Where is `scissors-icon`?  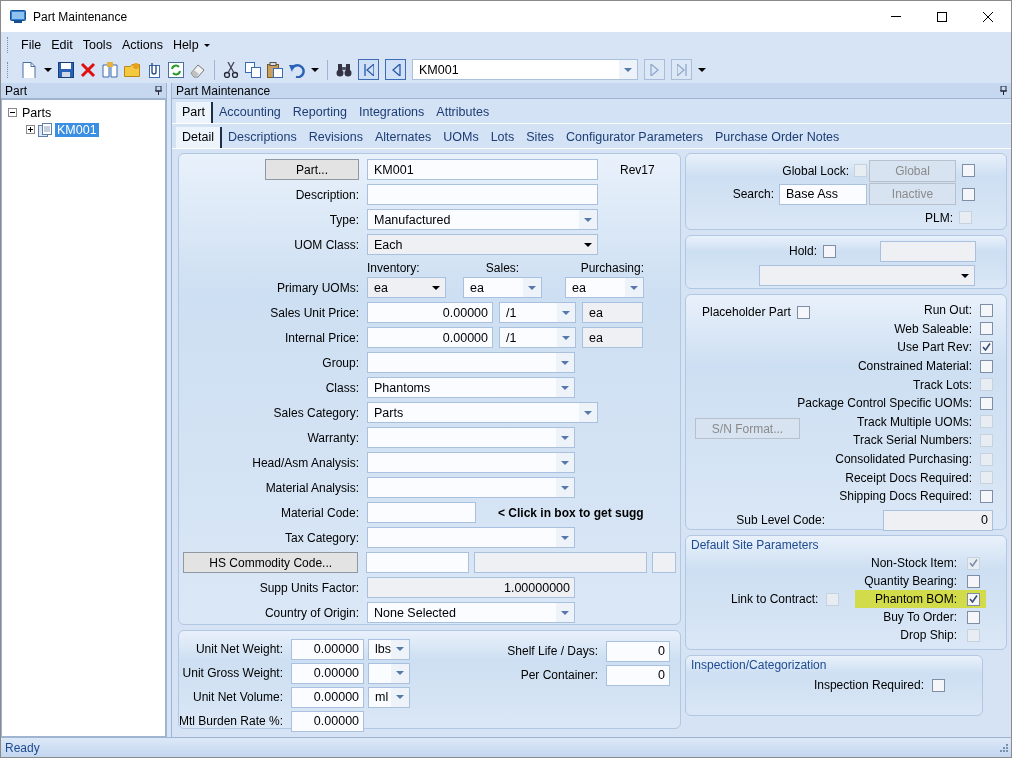
scissors-icon is located at coordinates (231, 69).